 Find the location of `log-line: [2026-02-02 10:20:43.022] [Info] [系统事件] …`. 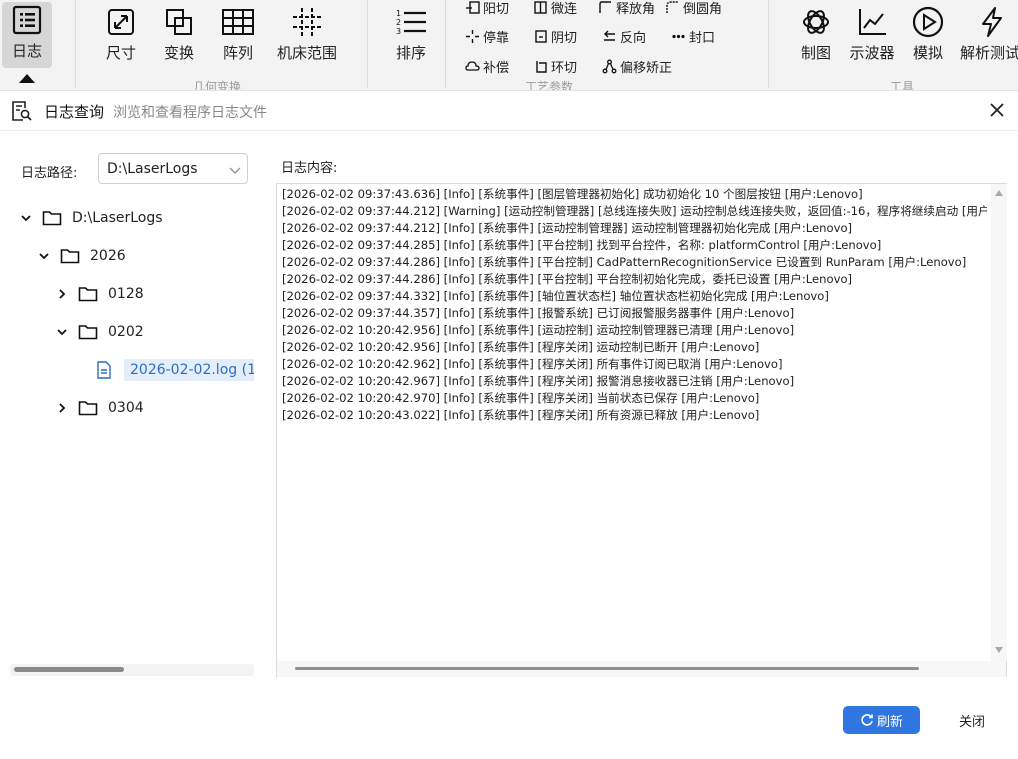

log-line: [2026-02-02 10:20:43.022] [Info] [系统事件] … is located at coordinates (521, 415).